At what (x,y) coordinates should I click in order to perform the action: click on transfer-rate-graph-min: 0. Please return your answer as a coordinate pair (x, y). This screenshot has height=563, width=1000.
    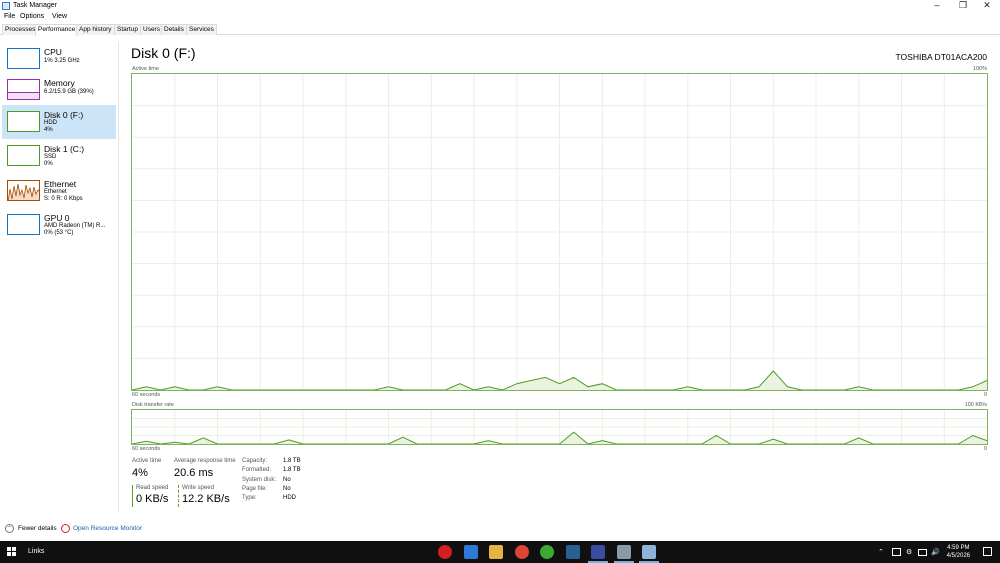
    Looking at the image, I should click on (985, 449).